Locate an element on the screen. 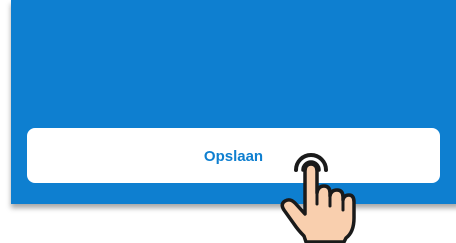 The width and height of the screenshot is (456, 243). save-button-label: Opslaan is located at coordinates (233, 156).